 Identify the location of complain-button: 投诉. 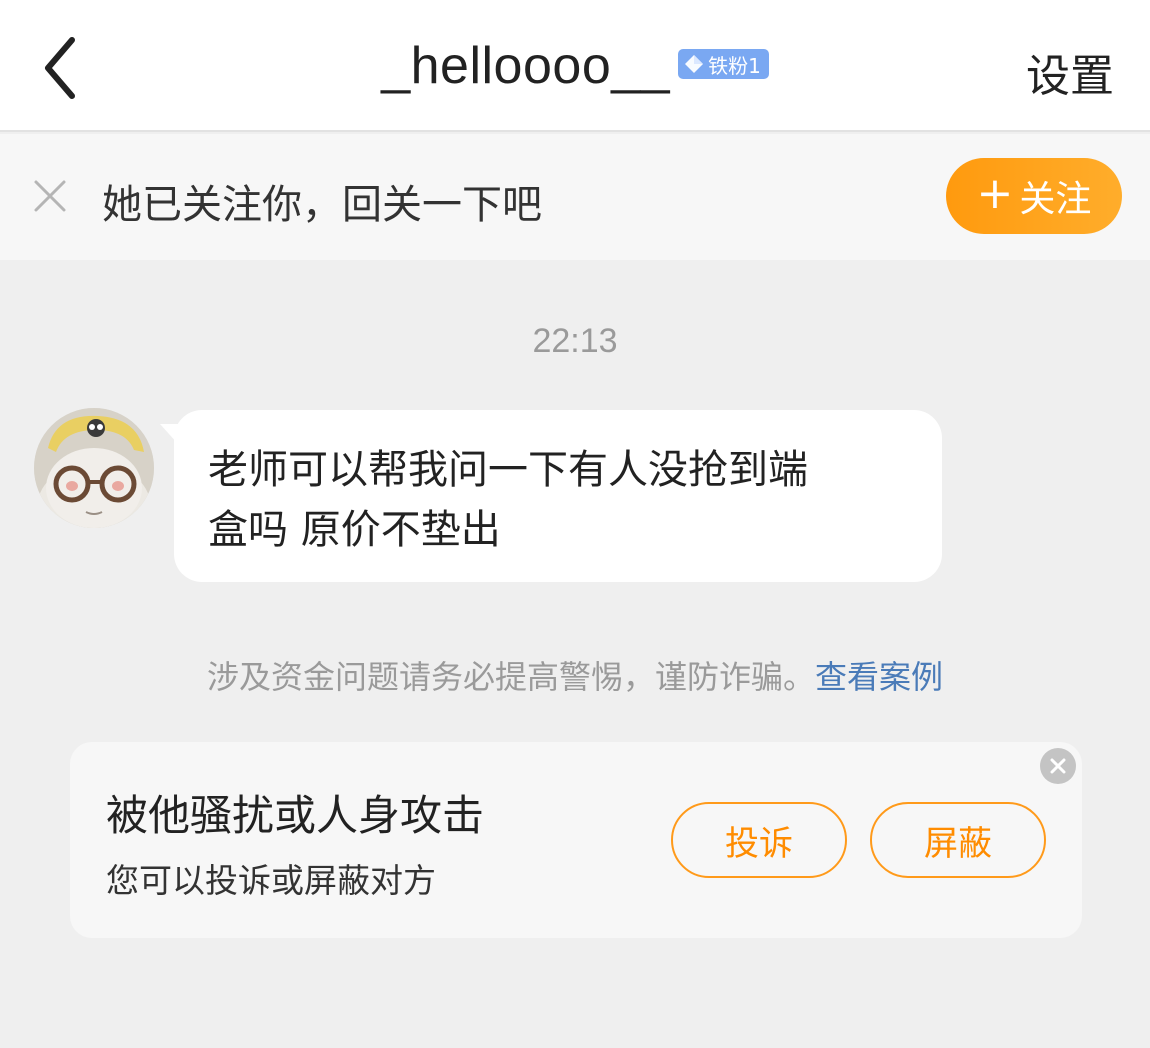
(759, 840).